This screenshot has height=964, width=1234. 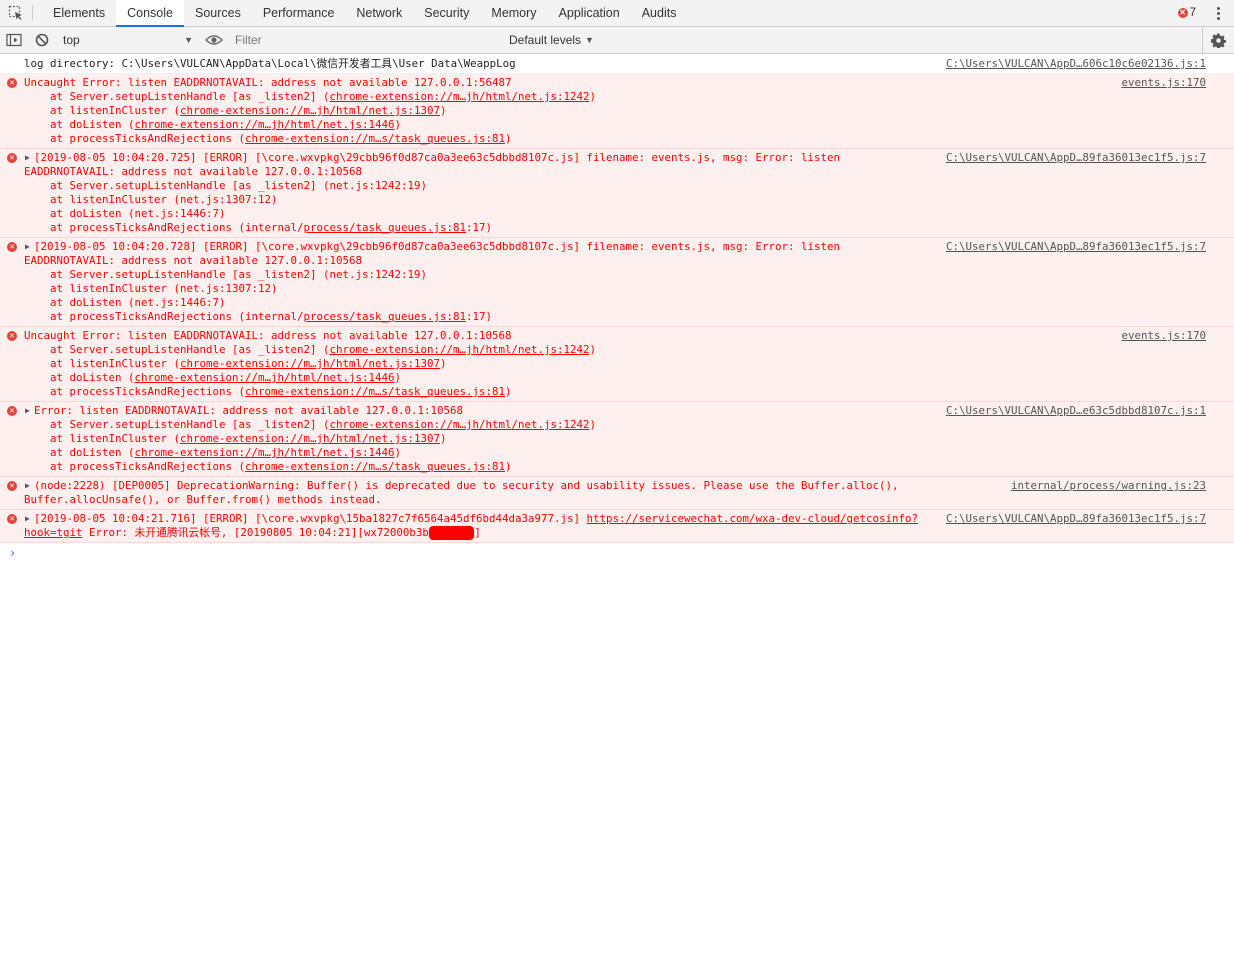 I want to click on execution-context-select: top ▼, so click(x=128, y=40).